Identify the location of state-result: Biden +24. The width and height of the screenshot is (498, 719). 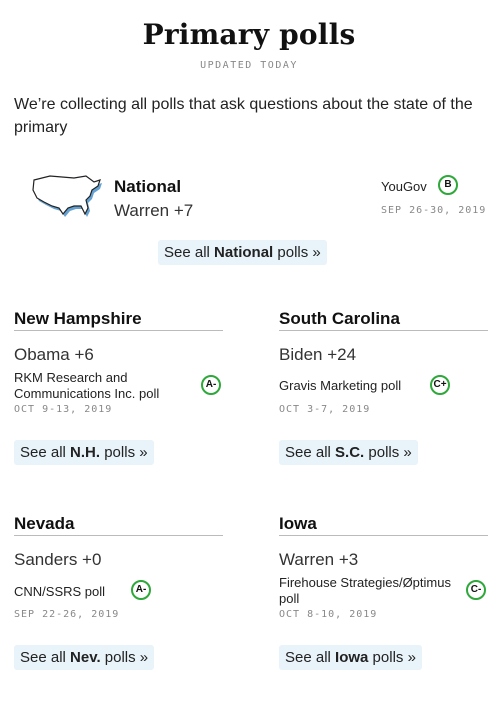
(318, 354).